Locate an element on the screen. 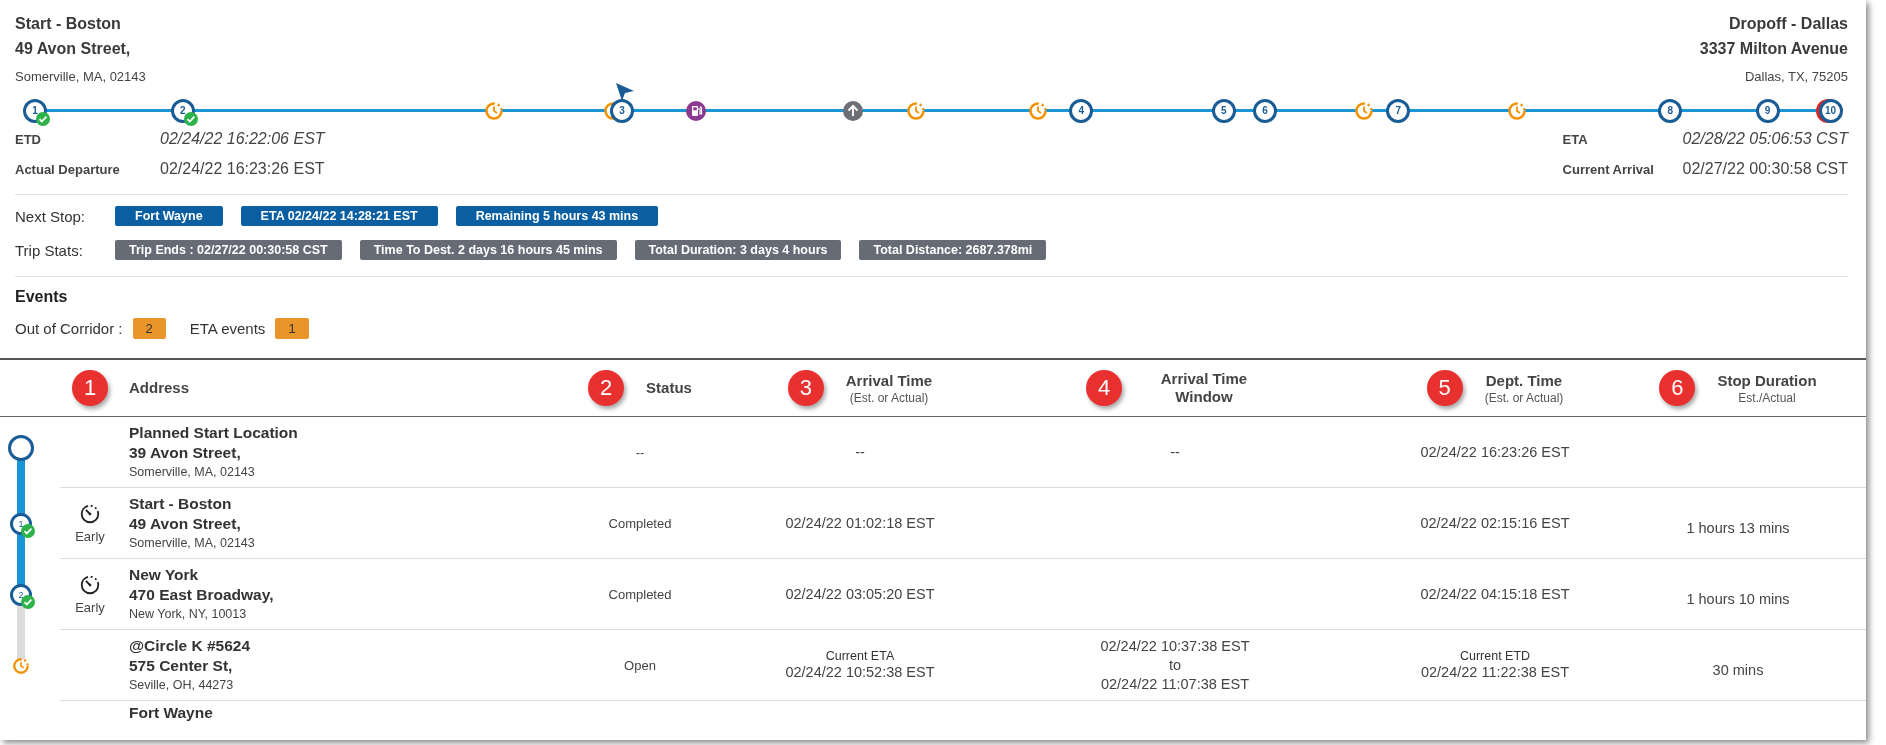 The height and width of the screenshot is (745, 1886). event-count: 1 is located at coordinates (292, 328).